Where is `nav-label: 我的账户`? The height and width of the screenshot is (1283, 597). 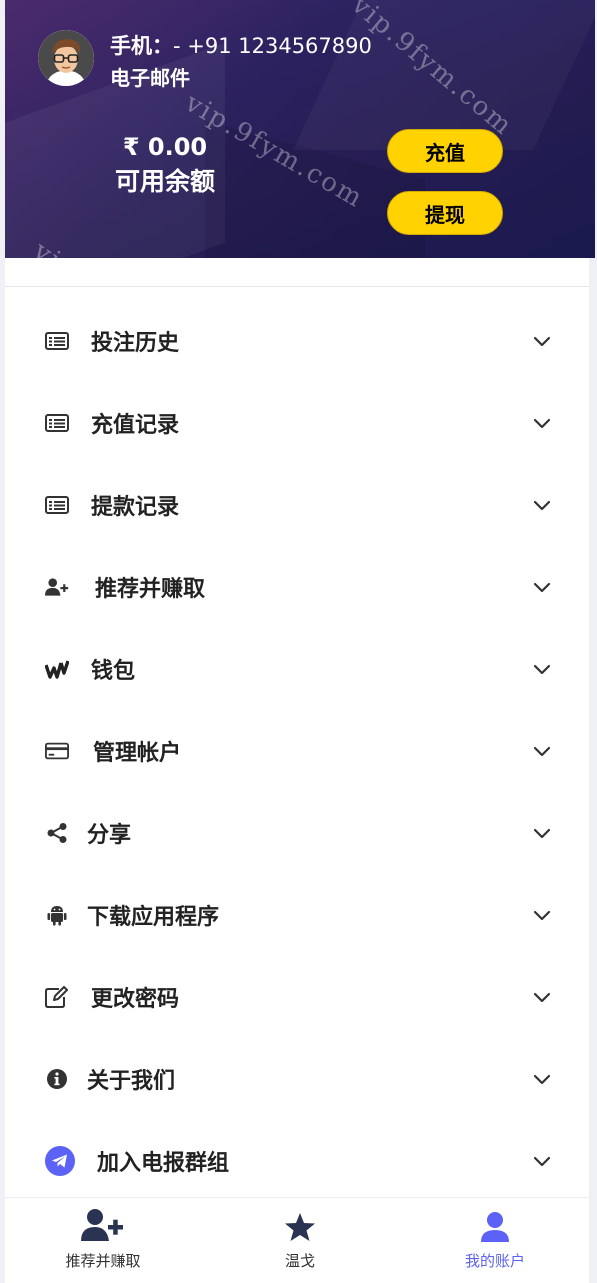
nav-label: 我的账户 is located at coordinates (494, 1261).